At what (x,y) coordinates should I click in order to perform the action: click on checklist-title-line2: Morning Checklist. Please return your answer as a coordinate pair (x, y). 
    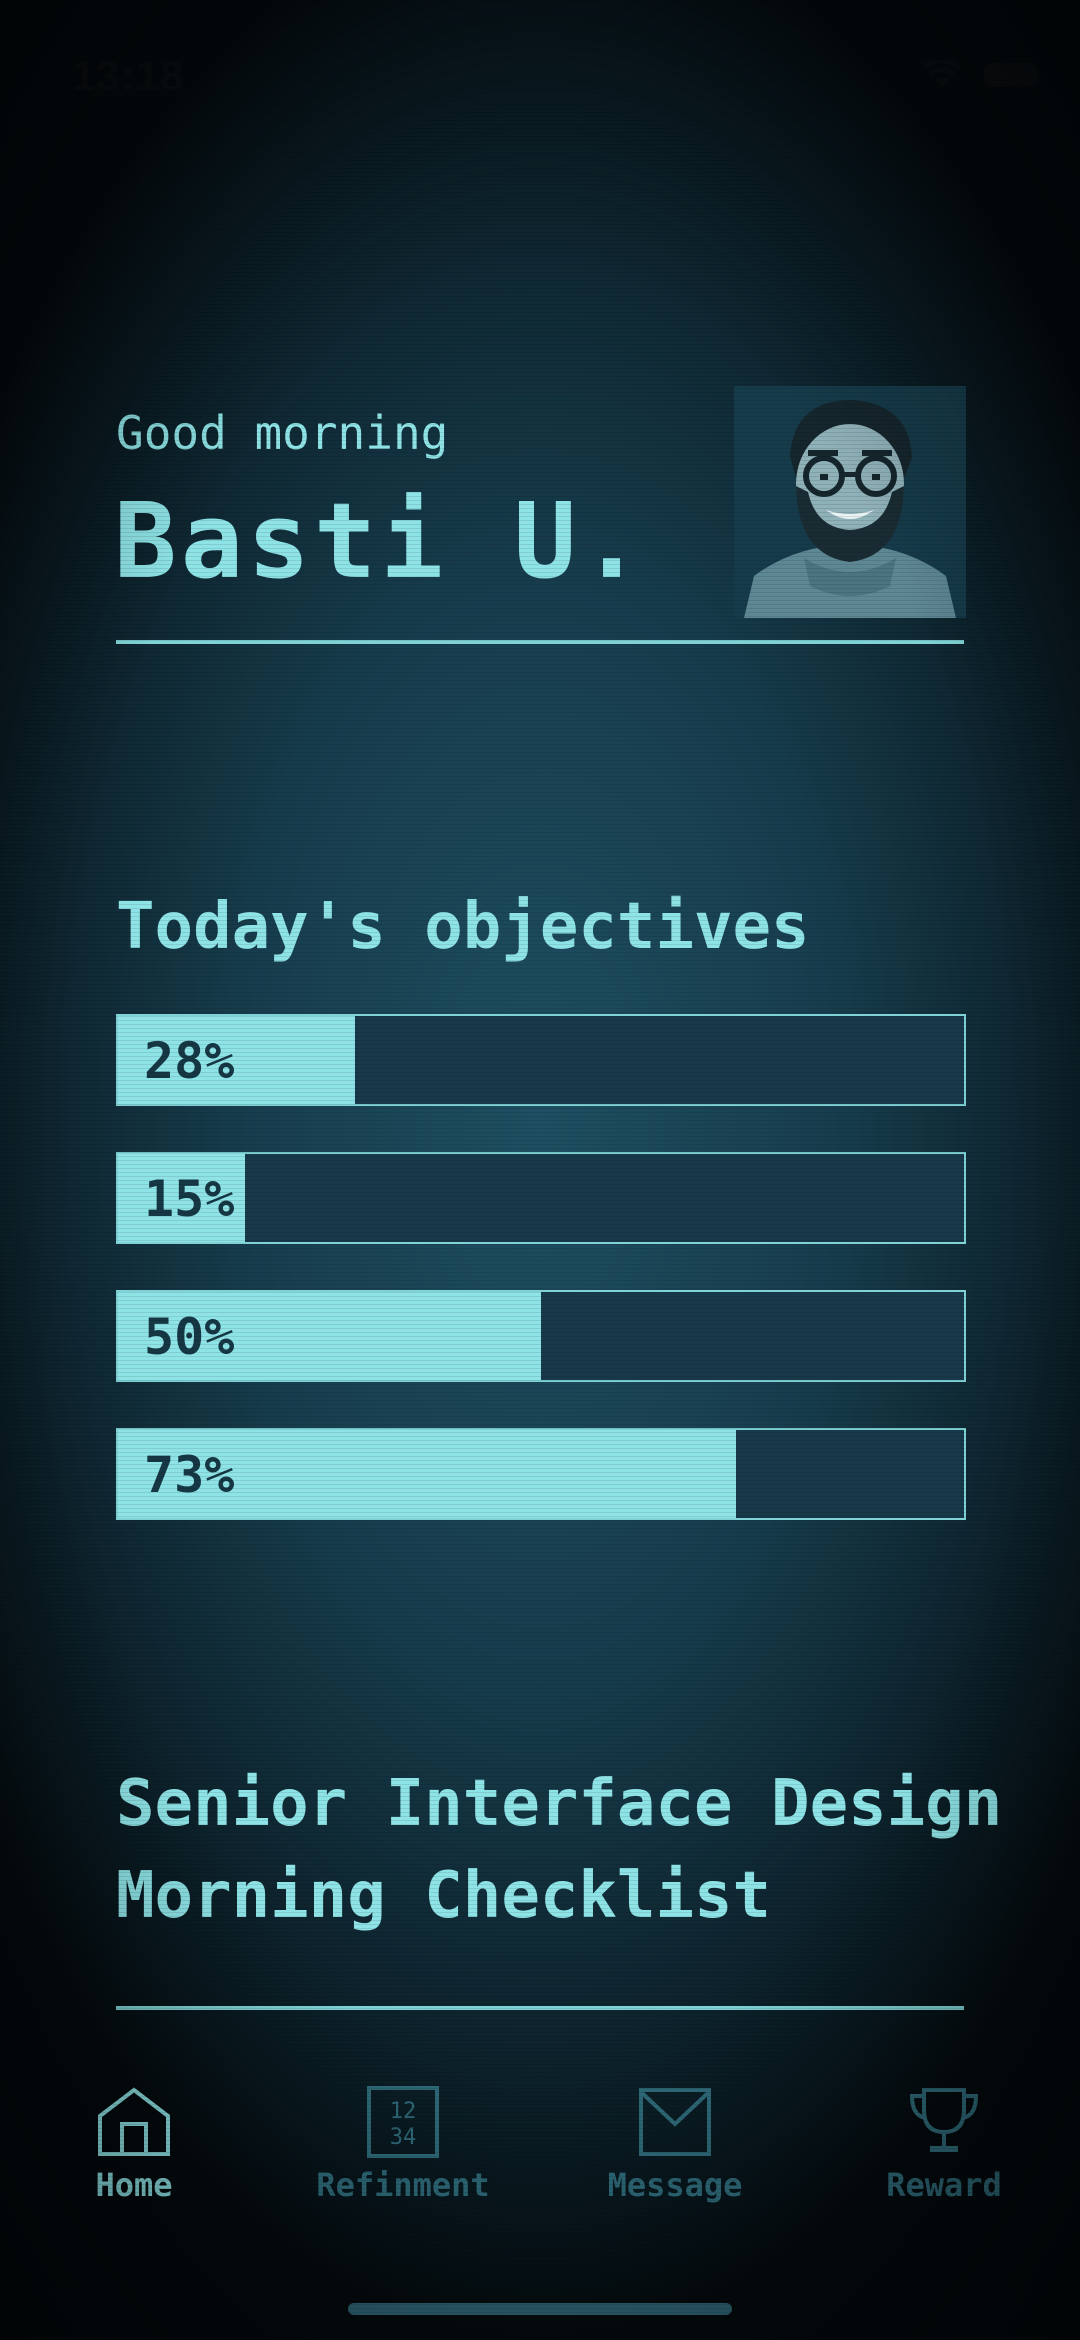
    Looking at the image, I should click on (444, 1896).